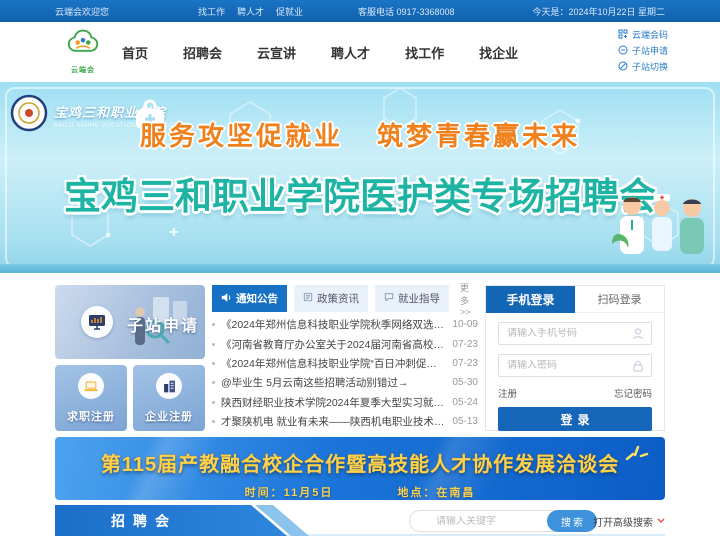  Describe the element at coordinates (202, 52) in the screenshot. I see `nav-item-jobfair: 招聘会` at that location.